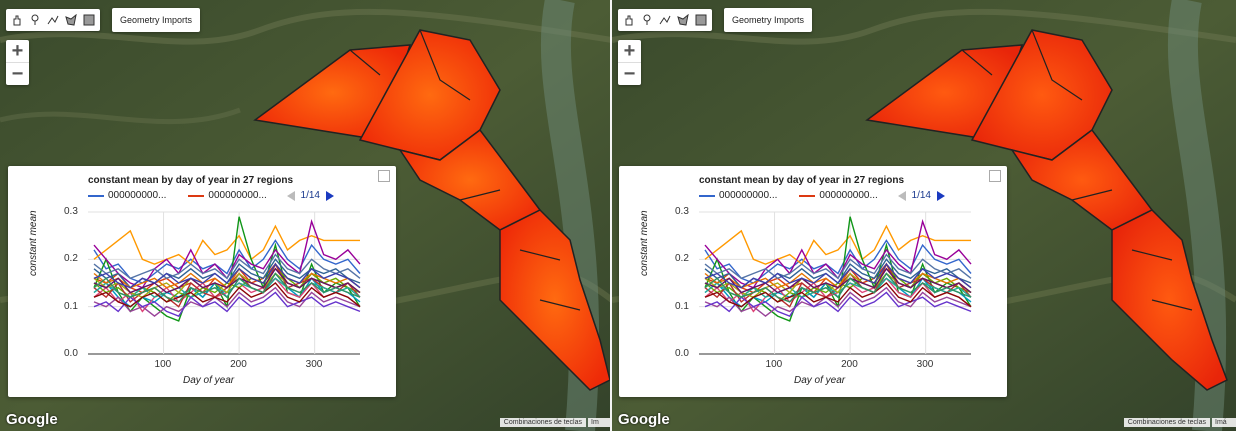 Image resolution: width=1236 pixels, height=431 pixels. I want to click on imagery-attribution: Im, so click(600, 422).